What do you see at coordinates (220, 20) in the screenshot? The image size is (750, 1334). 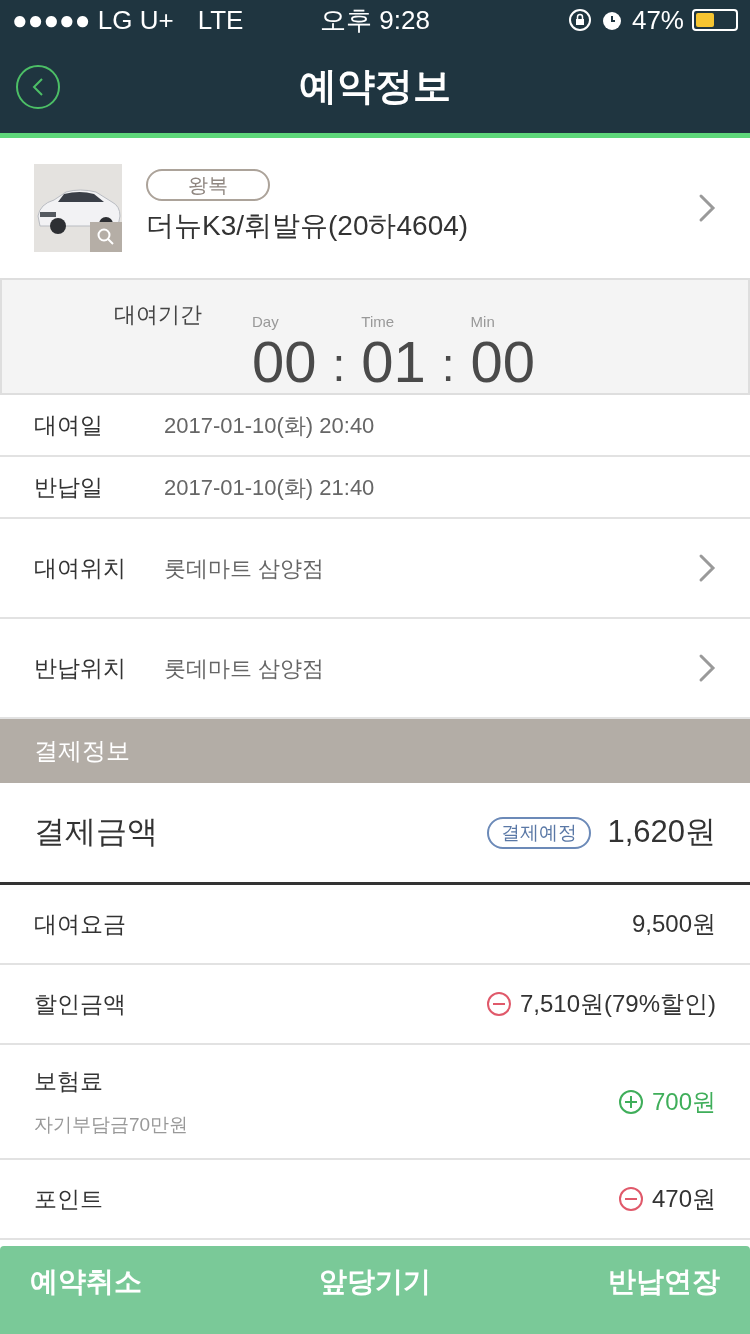 I see `network-label: LTE` at bounding box center [220, 20].